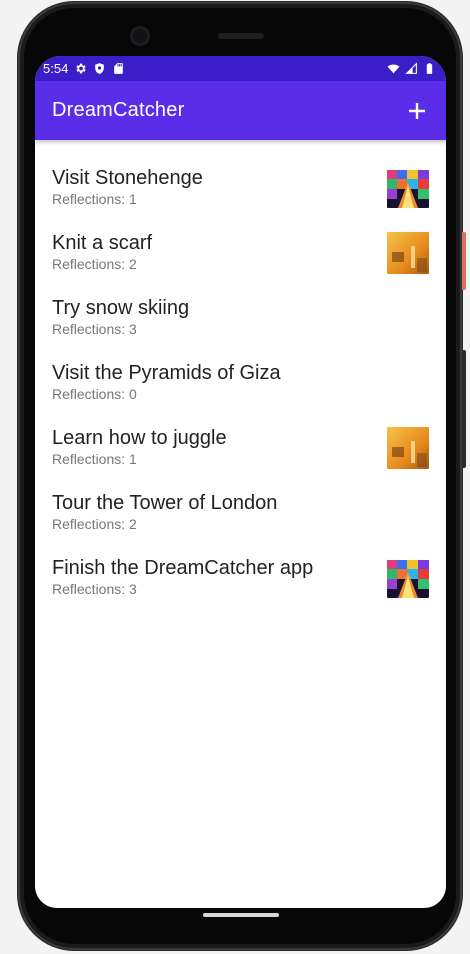 Image resolution: width=470 pixels, height=954 pixels. I want to click on plus-icon, so click(417, 110).